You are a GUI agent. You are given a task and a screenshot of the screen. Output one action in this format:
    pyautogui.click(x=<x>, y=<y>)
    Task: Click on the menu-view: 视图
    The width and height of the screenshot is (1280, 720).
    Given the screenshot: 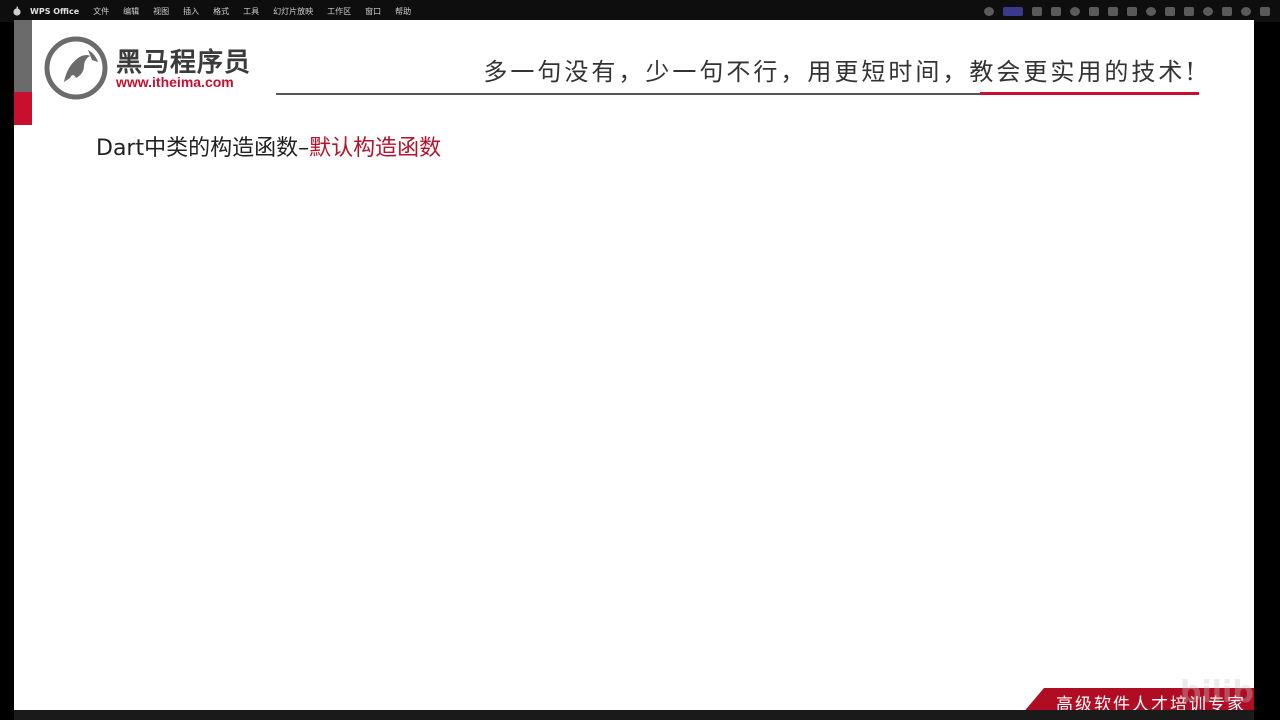 What is the action you would take?
    pyautogui.click(x=161, y=11)
    